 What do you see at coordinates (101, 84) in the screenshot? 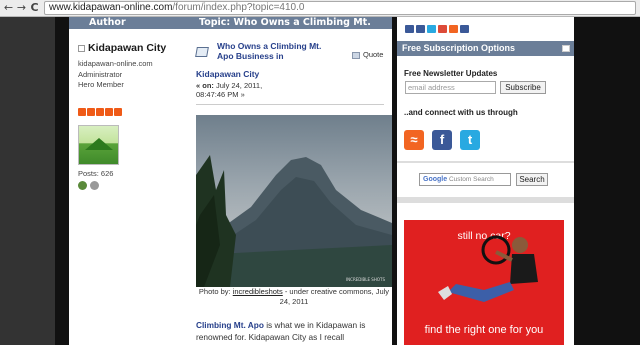
I see `poster-rank: Hero Member` at bounding box center [101, 84].